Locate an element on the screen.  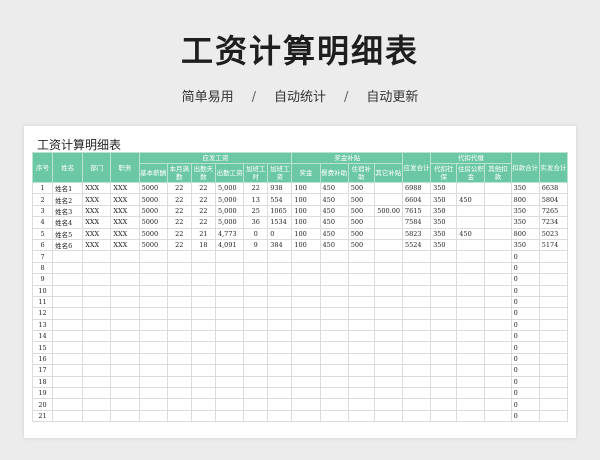
cell-attendance-pay: 4,773 is located at coordinates (229, 233).